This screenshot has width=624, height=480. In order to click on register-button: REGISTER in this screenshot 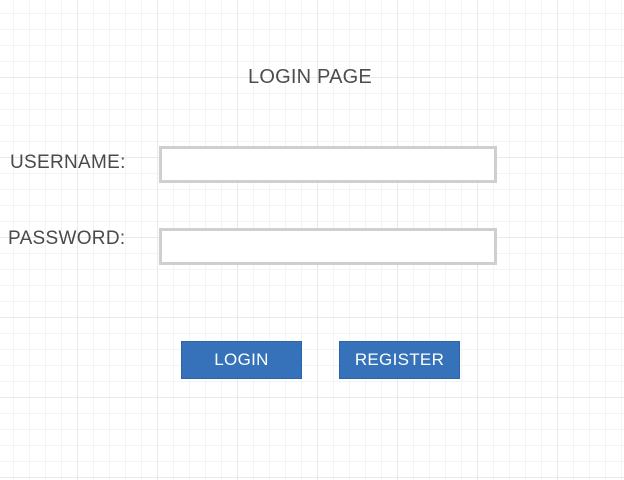, I will do `click(399, 360)`.